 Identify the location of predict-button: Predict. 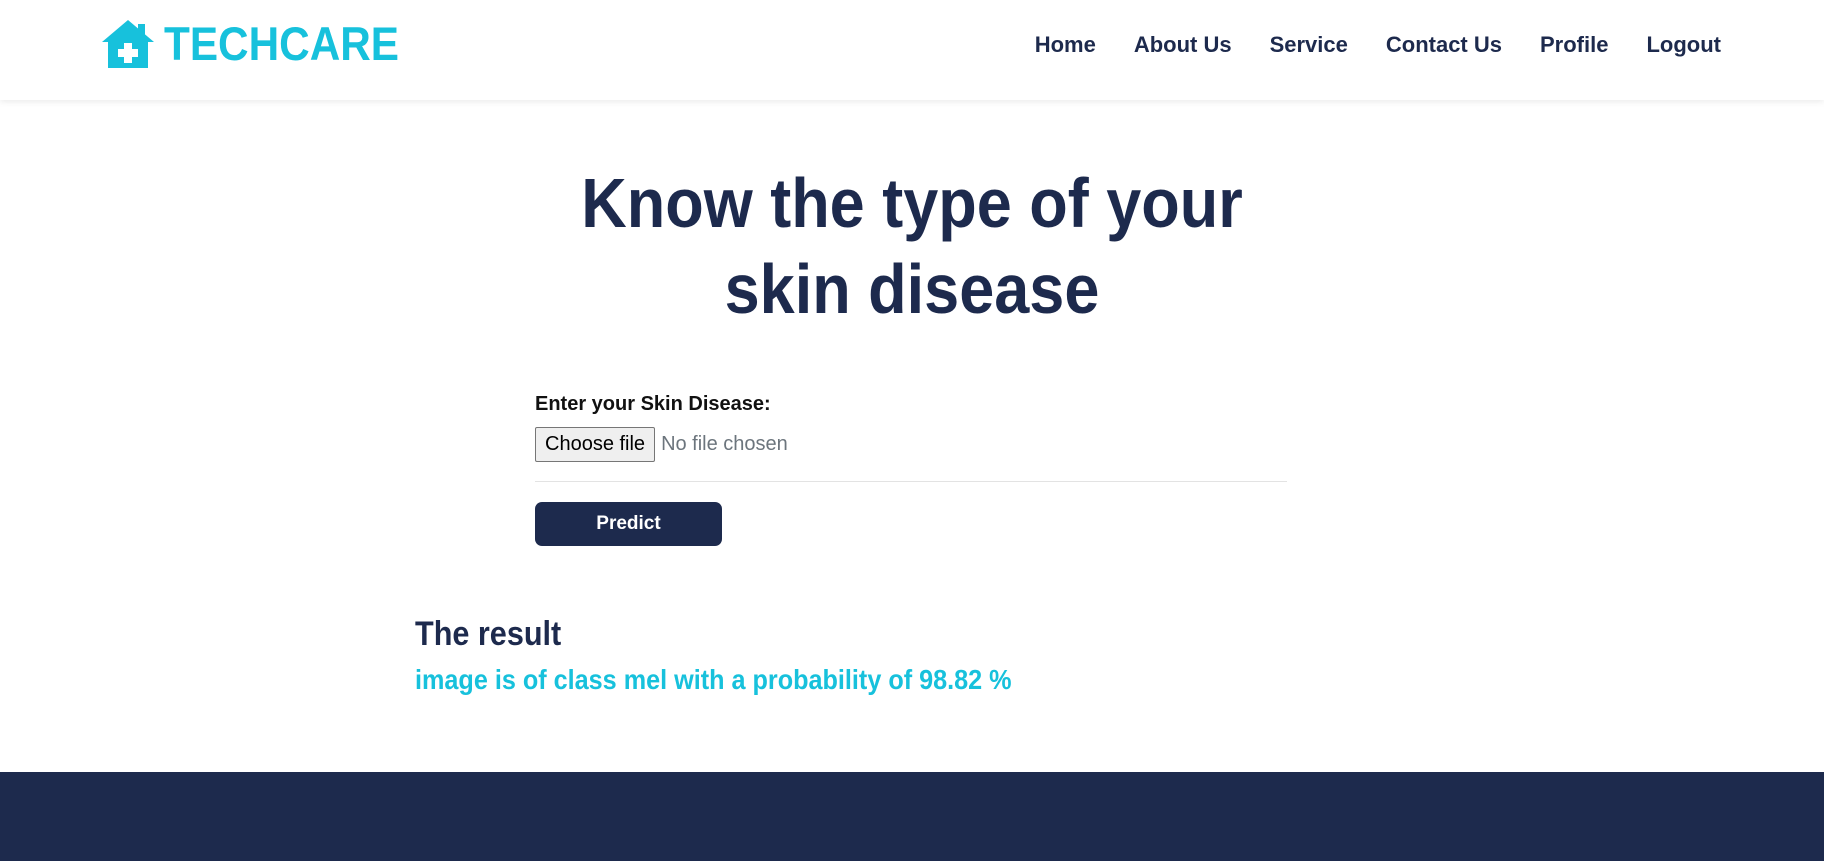
(628, 524).